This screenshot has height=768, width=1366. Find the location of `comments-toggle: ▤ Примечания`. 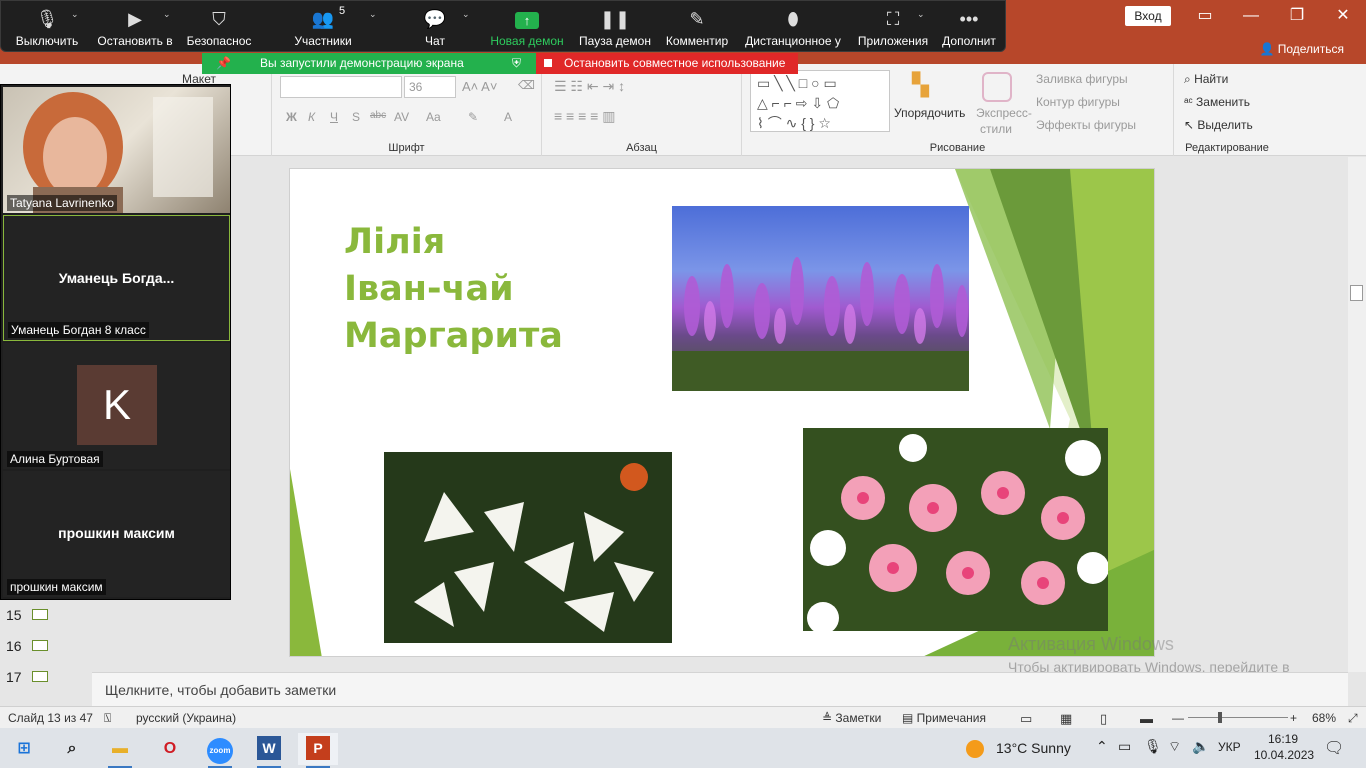

comments-toggle: ▤ Примечания is located at coordinates (944, 718).